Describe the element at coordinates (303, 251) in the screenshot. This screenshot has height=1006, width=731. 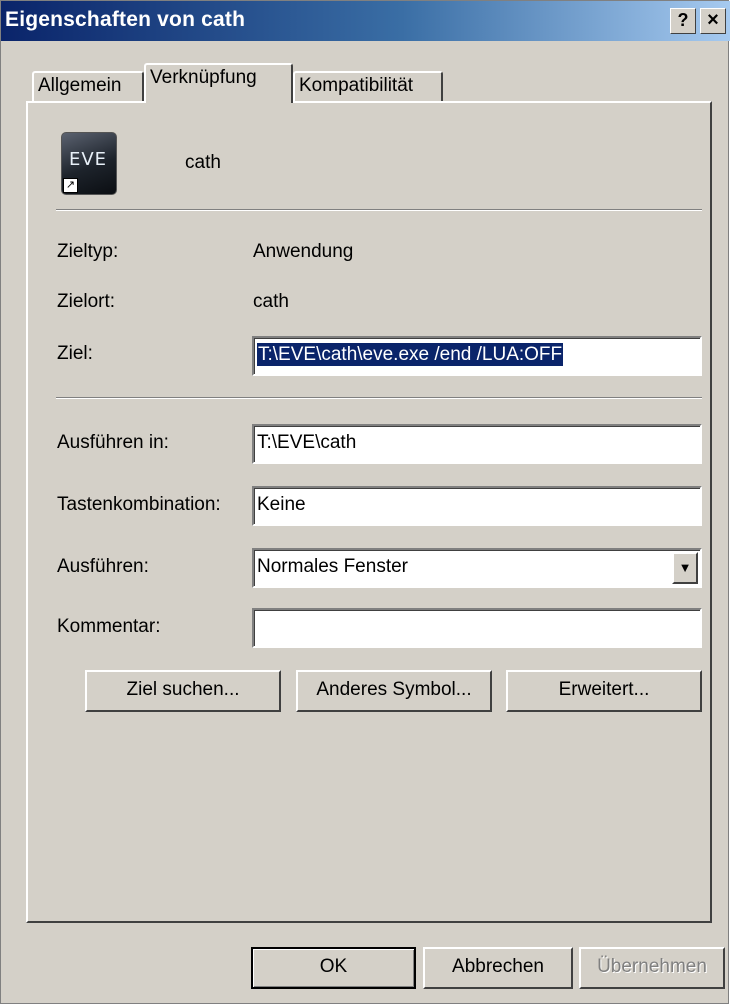
I see `target-type-value: Anwendung` at that location.